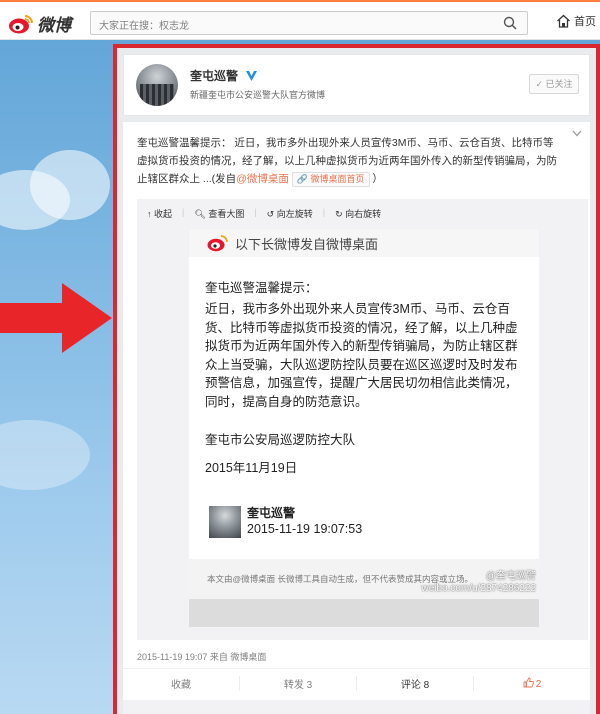  I want to click on favorite-button: 收藏, so click(181, 683).